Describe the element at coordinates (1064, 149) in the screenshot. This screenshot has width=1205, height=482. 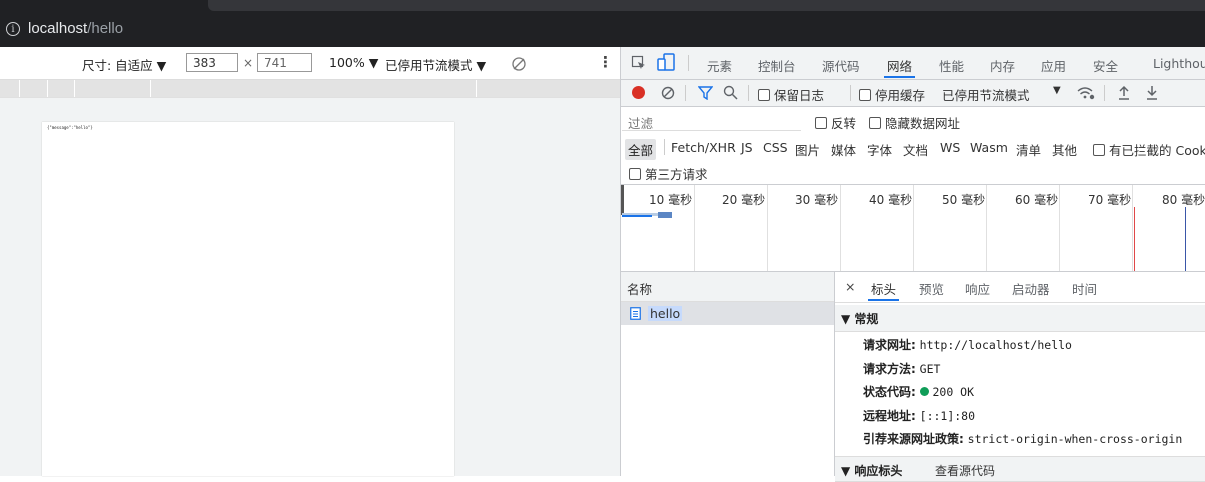
I see `type-filter-other: 其他` at that location.